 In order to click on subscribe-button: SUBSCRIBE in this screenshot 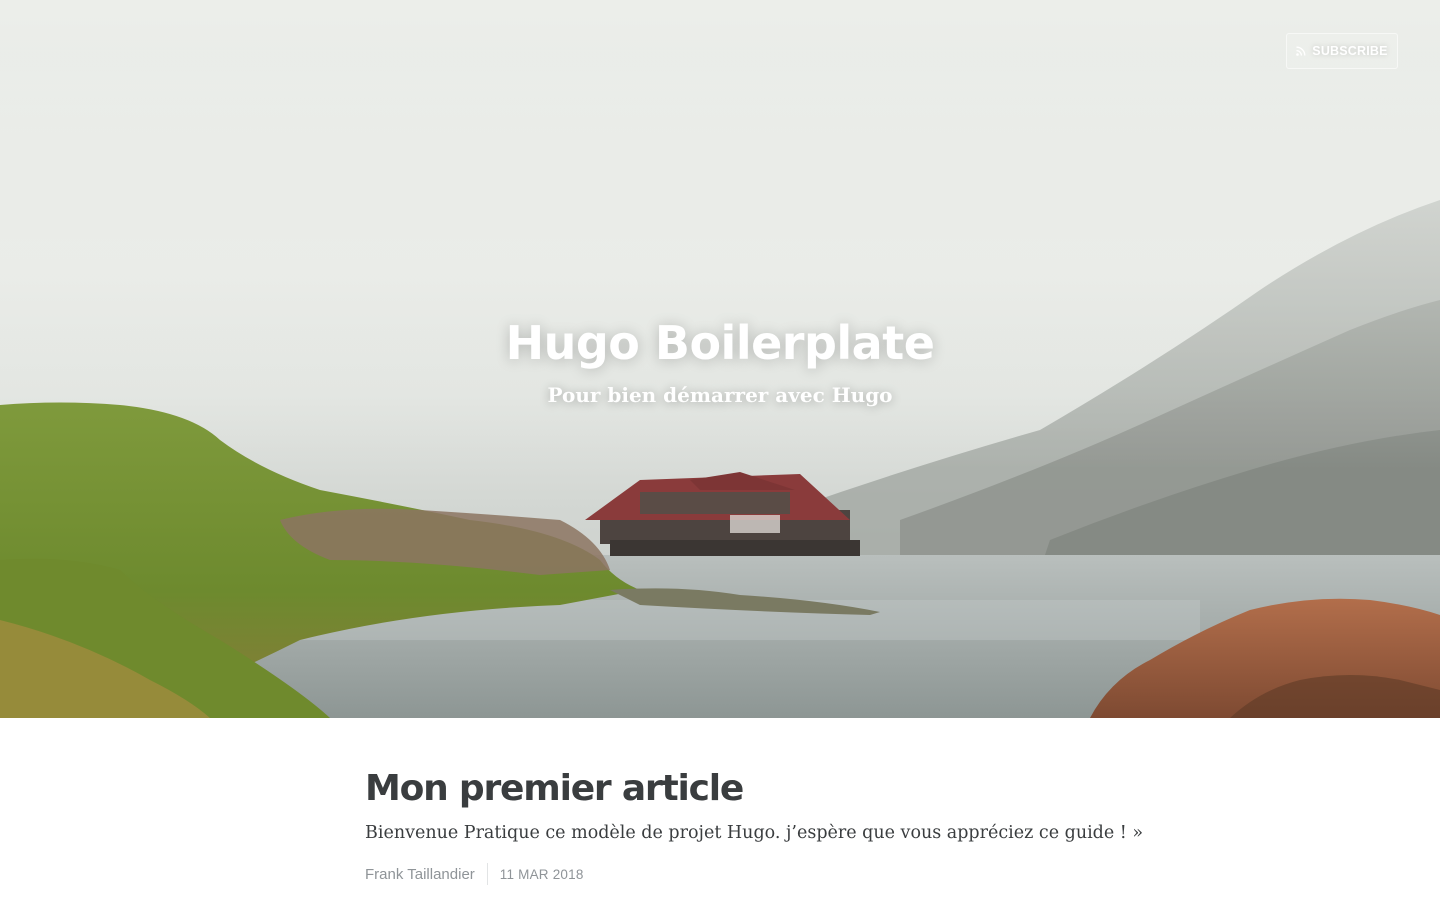, I will do `click(1342, 51)`.